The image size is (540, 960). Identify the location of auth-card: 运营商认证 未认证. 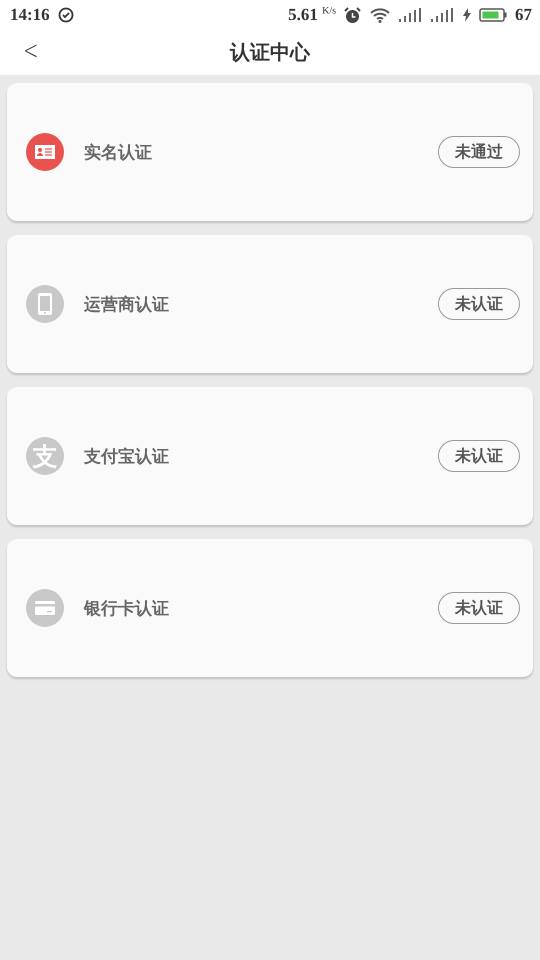
(270, 304).